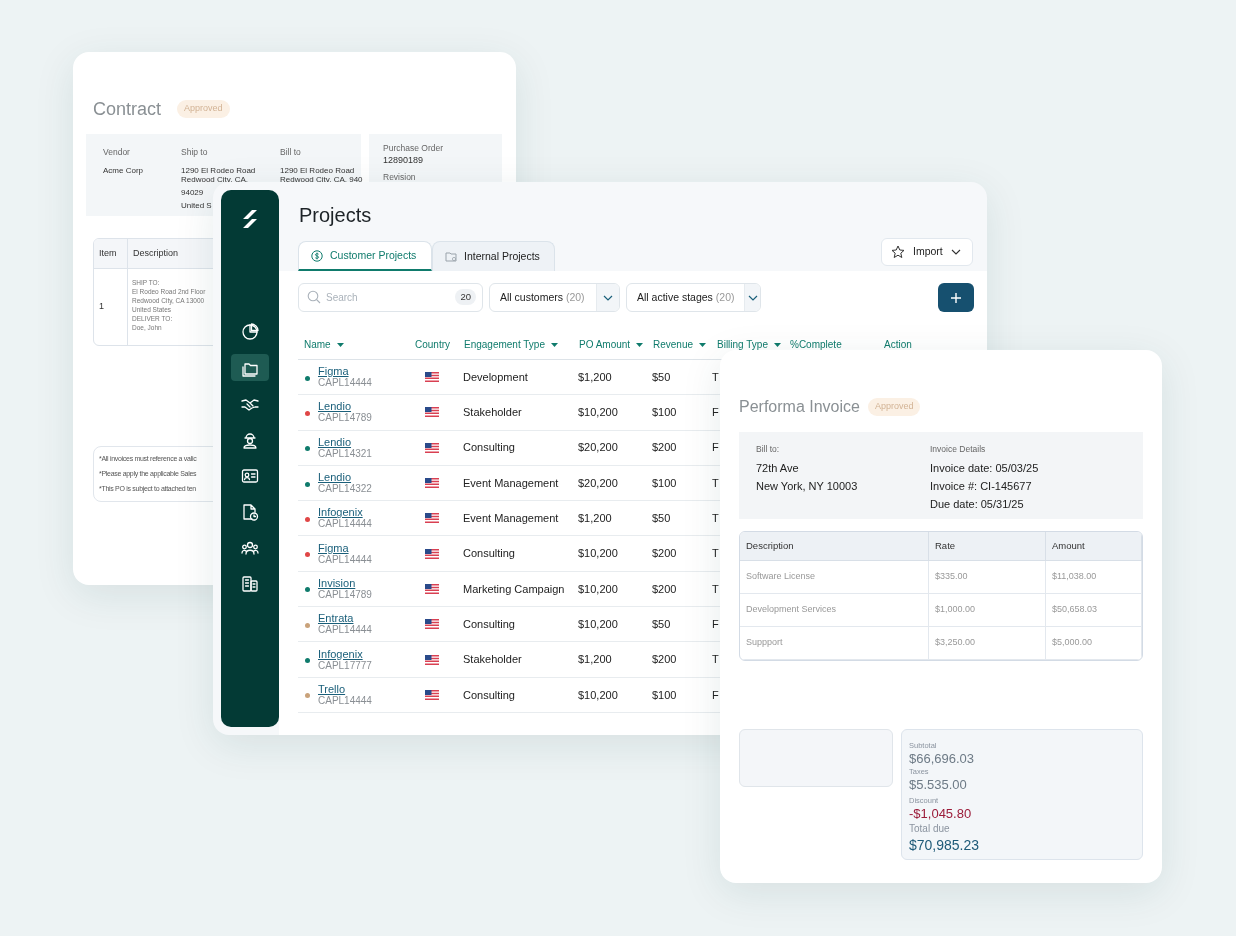 The image size is (1236, 936). Describe the element at coordinates (927, 252) in the screenshot. I see `import-button: Import` at that location.